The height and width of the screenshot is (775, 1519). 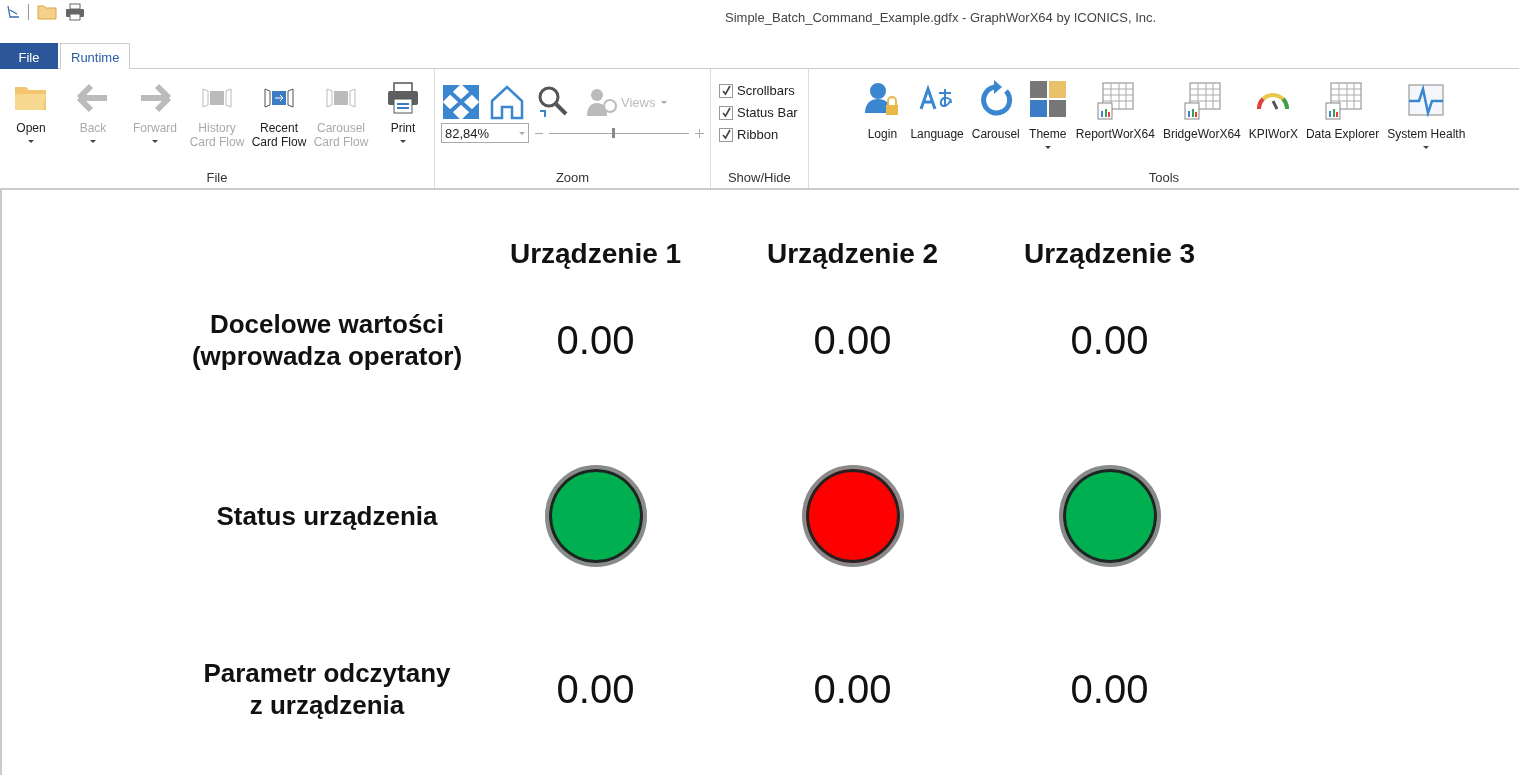 I want to click on ribbon-button: System Health, so click(x=1426, y=124).